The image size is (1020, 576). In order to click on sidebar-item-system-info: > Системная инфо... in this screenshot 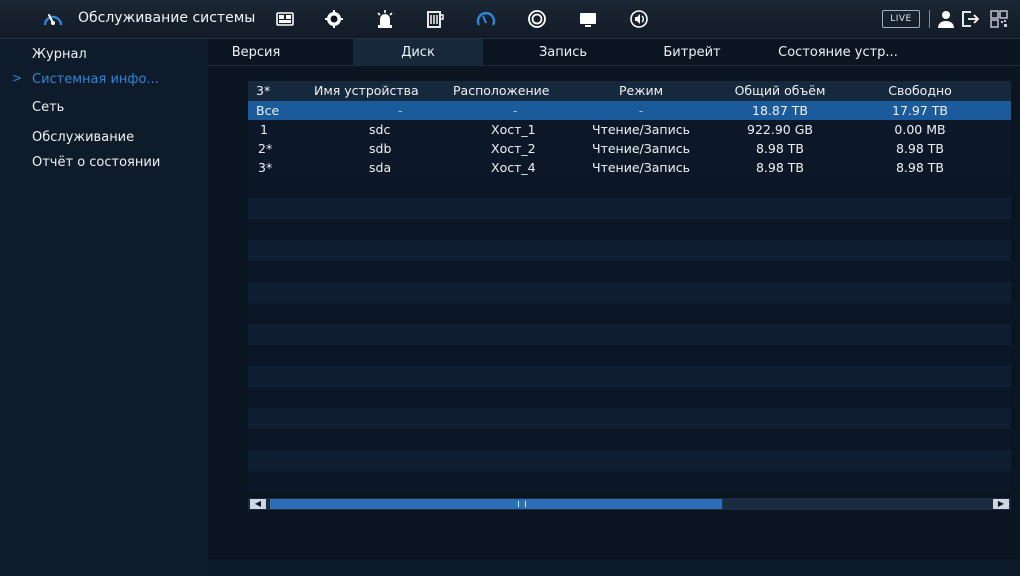, I will do `click(104, 80)`.